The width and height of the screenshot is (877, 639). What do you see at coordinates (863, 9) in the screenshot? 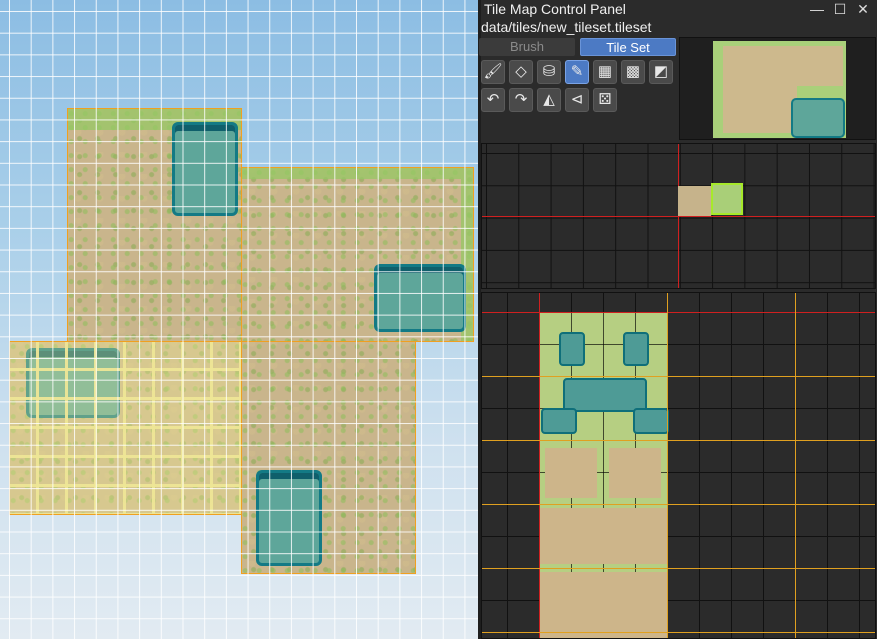
I see `close-icon: ✕` at bounding box center [863, 9].